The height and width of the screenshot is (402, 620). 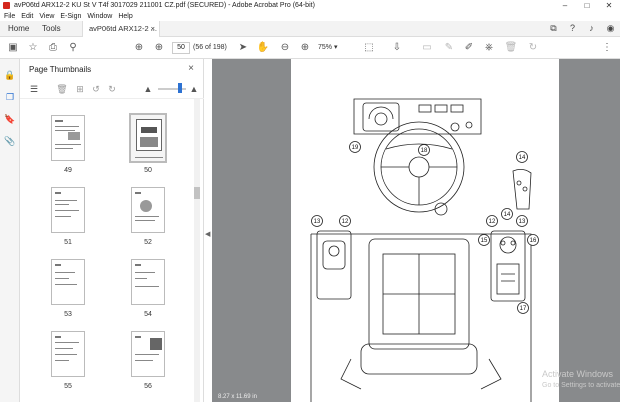 What do you see at coordinates (6, 5) in the screenshot?
I see `acrobat-app-icon` at bounding box center [6, 5].